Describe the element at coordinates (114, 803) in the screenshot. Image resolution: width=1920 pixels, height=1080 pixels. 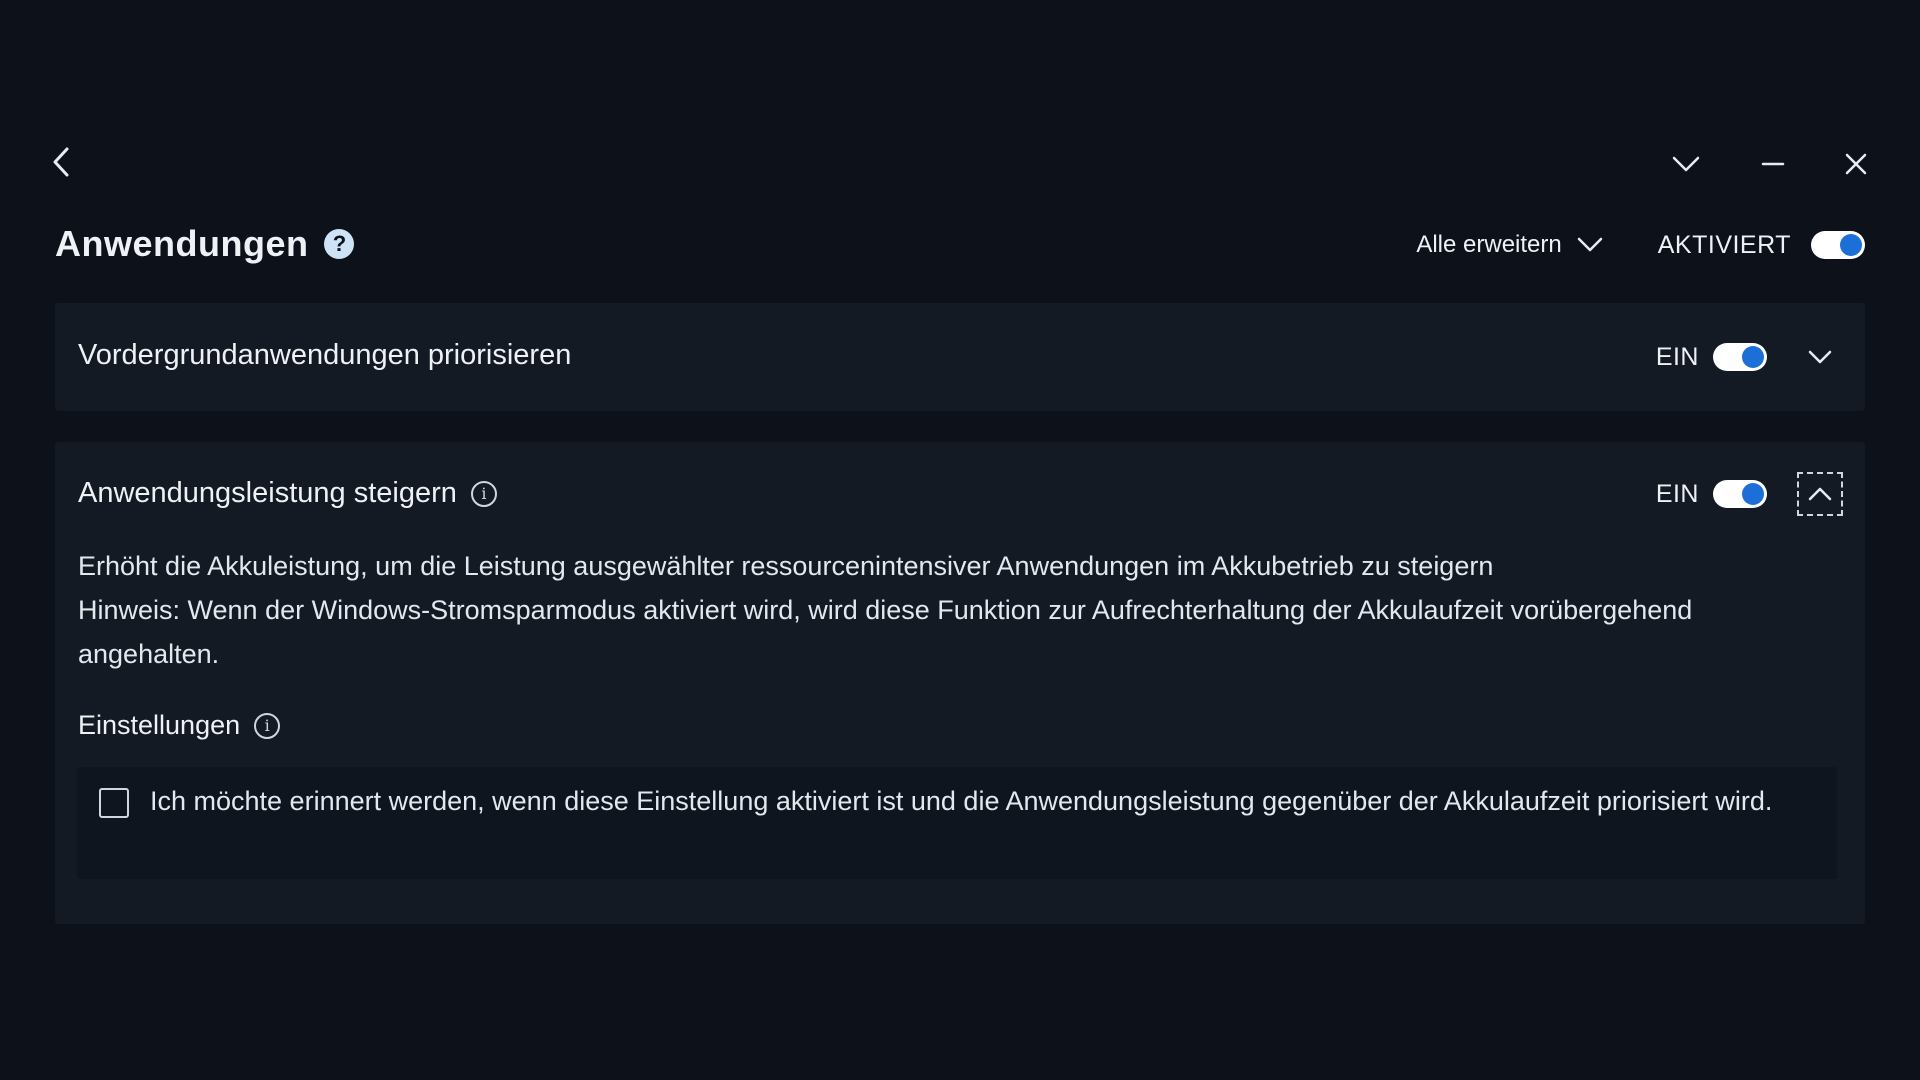
I see `reminder-checkbox` at that location.